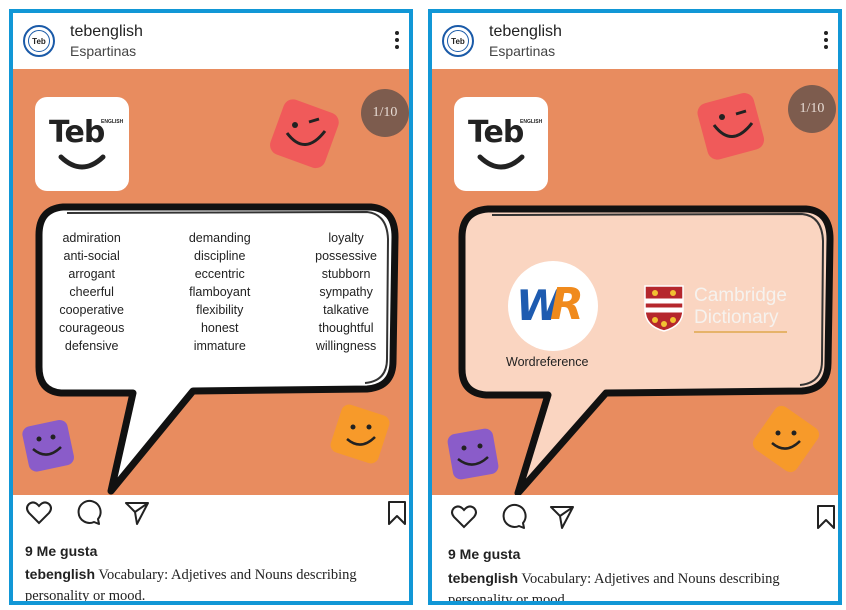 The height and width of the screenshot is (610, 846). What do you see at coordinates (91, 238) in the screenshot?
I see `word: admiration` at bounding box center [91, 238].